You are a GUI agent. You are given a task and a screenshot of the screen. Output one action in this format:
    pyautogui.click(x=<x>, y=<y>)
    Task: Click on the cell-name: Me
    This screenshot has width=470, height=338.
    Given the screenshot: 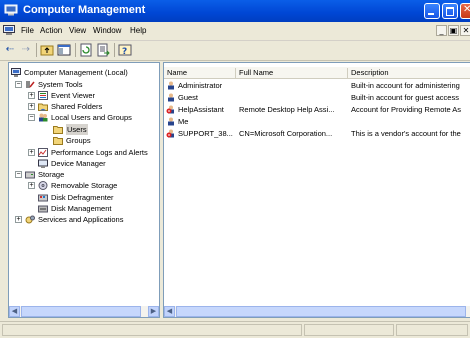 What is the action you would take?
    pyautogui.click(x=183, y=121)
    